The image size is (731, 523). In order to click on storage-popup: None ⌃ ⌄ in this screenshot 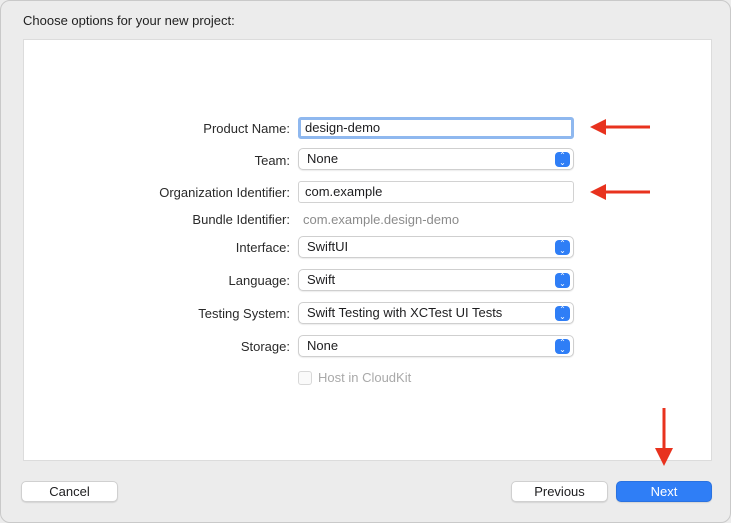, I will do `click(436, 346)`.